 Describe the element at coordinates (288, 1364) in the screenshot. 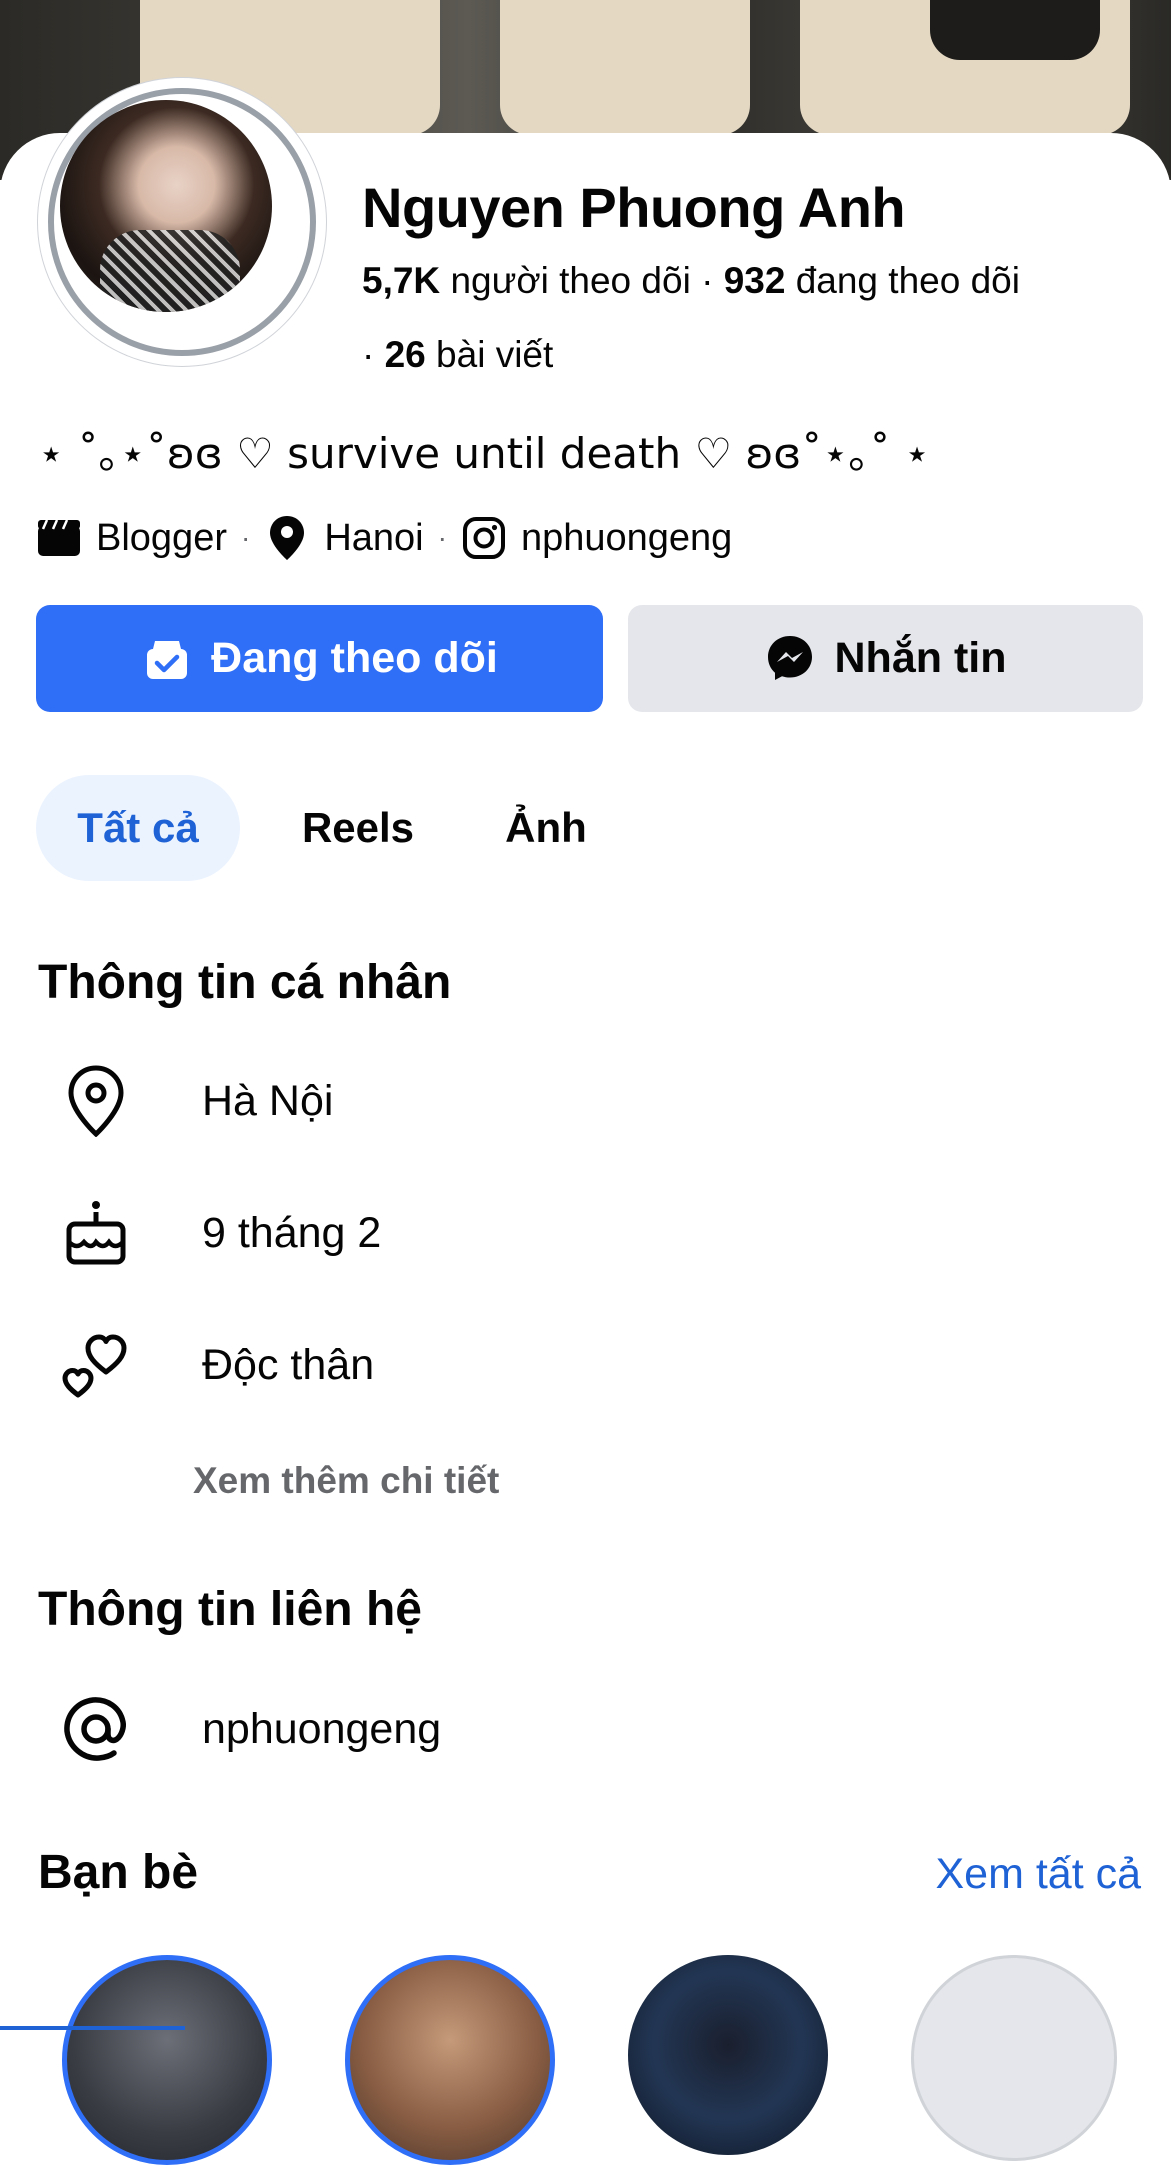

I see `info-relationship-text: Độc thân` at that location.